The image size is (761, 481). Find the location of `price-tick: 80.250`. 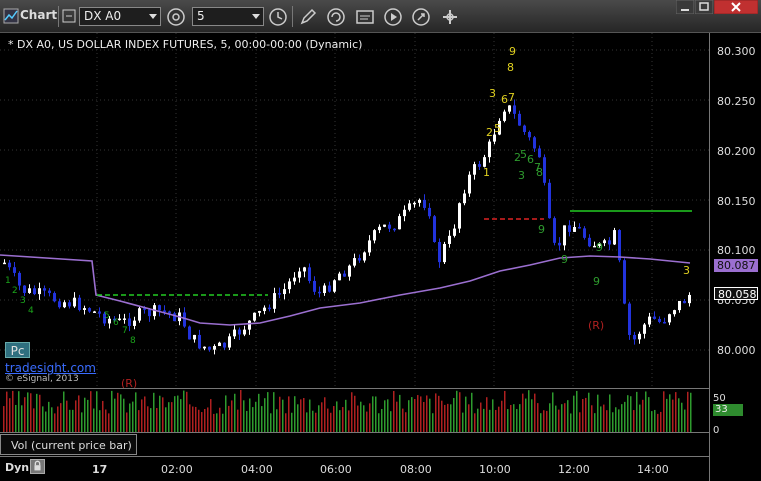

price-tick: 80.250 is located at coordinates (736, 101).